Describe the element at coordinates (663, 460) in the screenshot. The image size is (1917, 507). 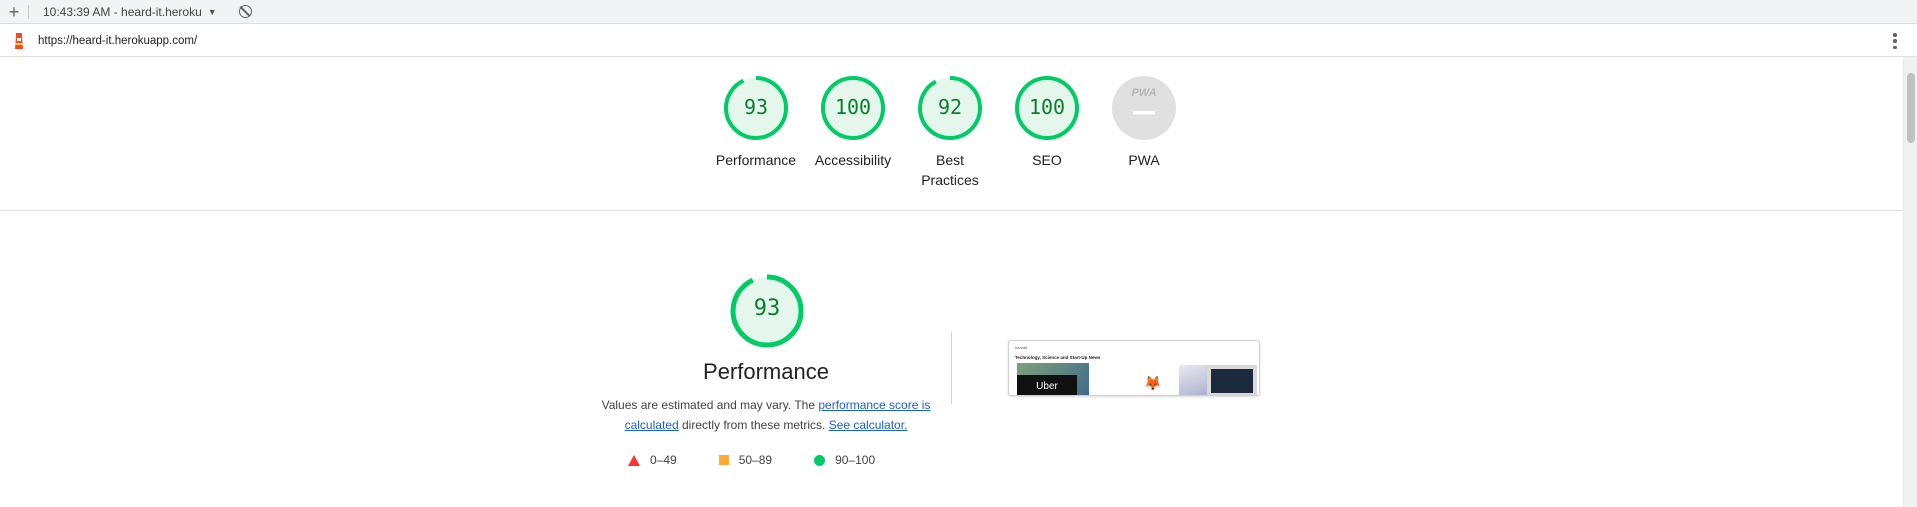
I see `legend-range-fail: 0–49` at that location.